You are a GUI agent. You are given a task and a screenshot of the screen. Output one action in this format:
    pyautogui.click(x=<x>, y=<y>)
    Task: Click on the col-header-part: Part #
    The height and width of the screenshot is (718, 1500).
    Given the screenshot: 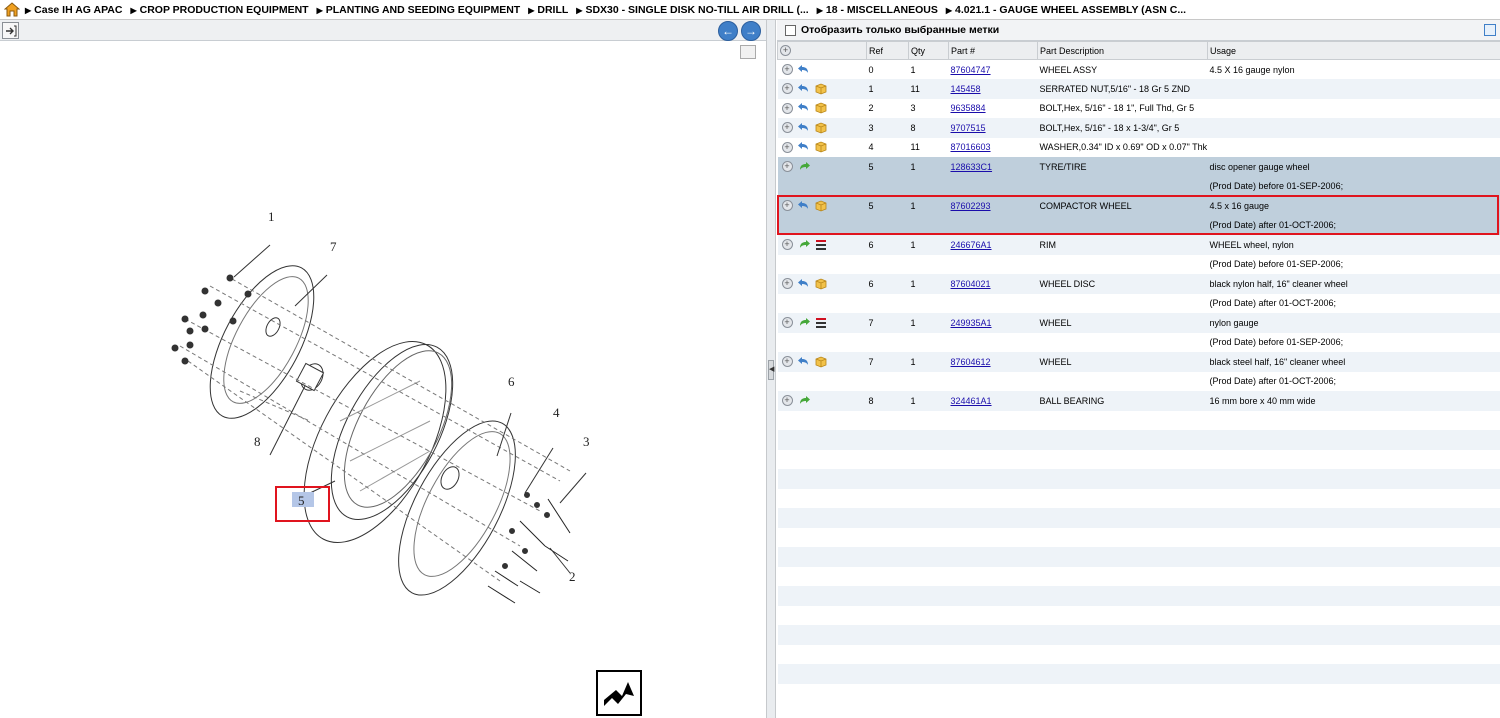 What is the action you would take?
    pyautogui.click(x=993, y=50)
    